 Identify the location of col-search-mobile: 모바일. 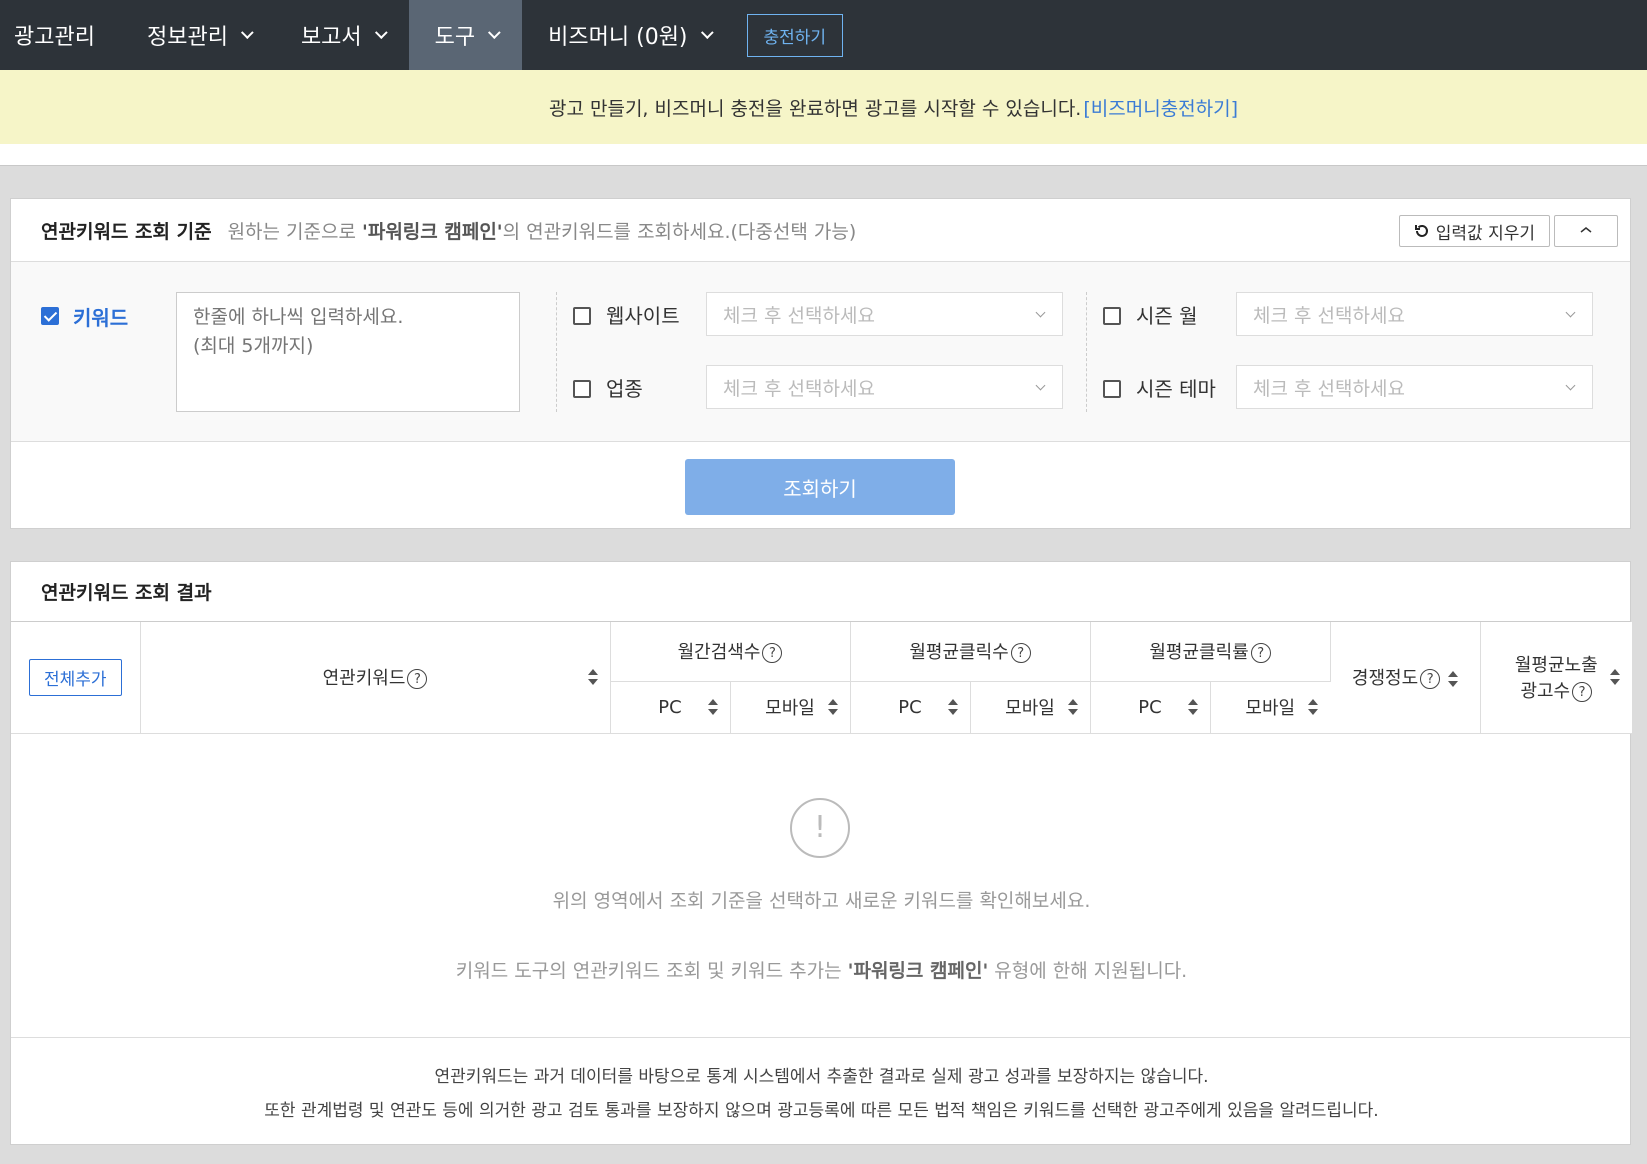
(790, 707).